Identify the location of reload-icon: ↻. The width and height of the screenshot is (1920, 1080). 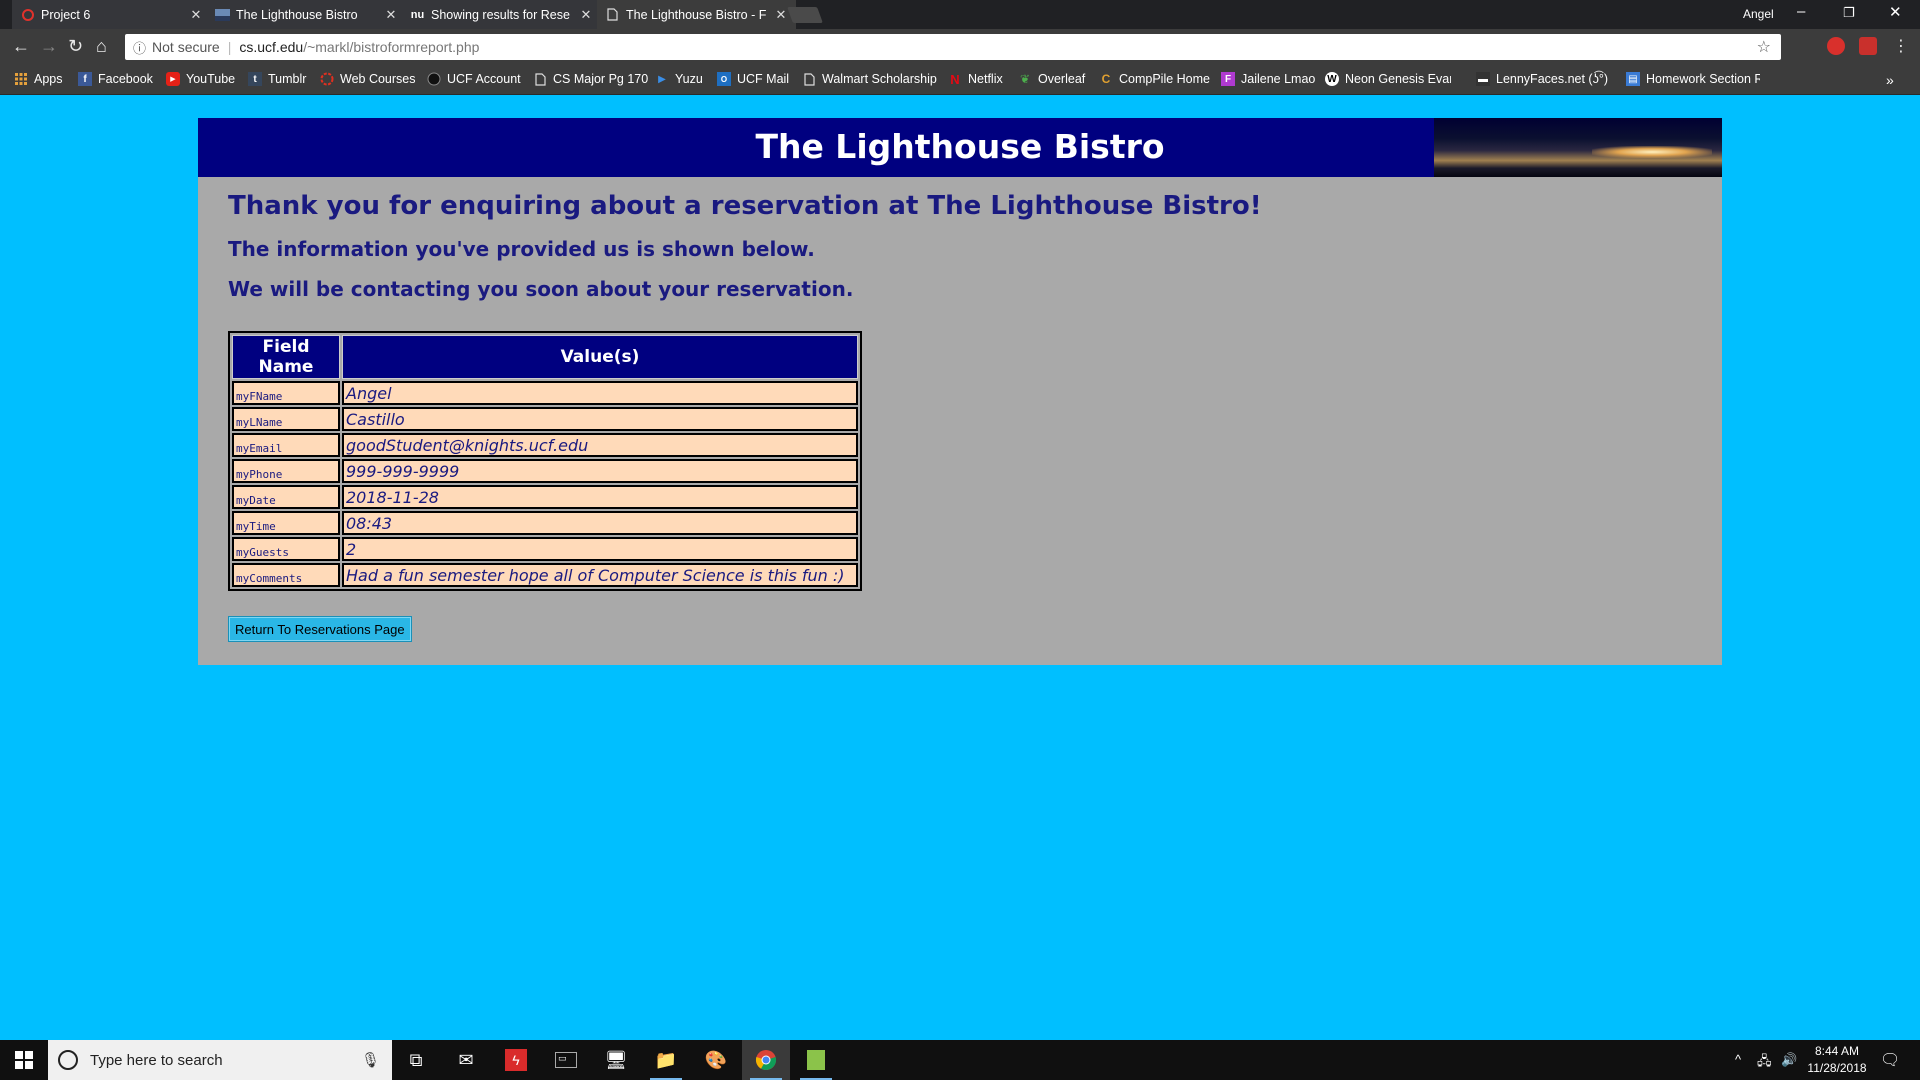
(75, 46).